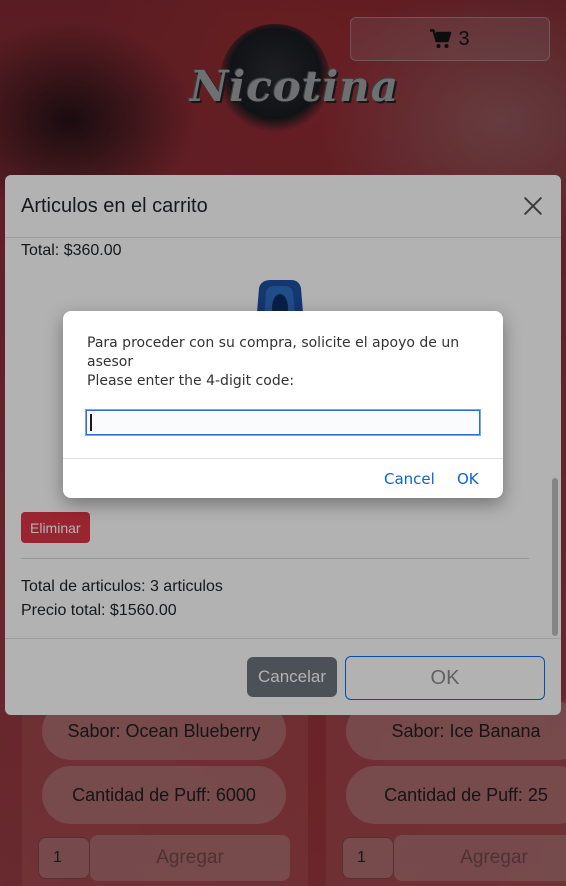 The height and width of the screenshot is (886, 566). I want to click on divider, so click(283, 458).